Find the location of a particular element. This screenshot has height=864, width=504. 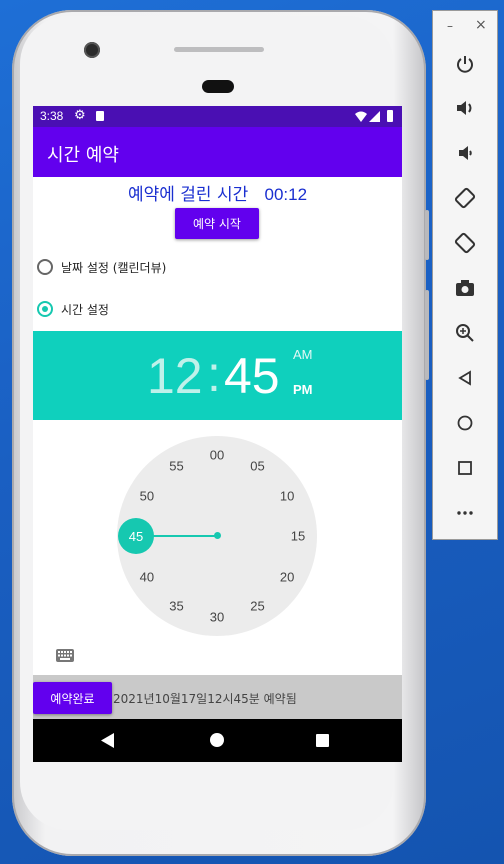

overview-button is located at coordinates (465, 468).